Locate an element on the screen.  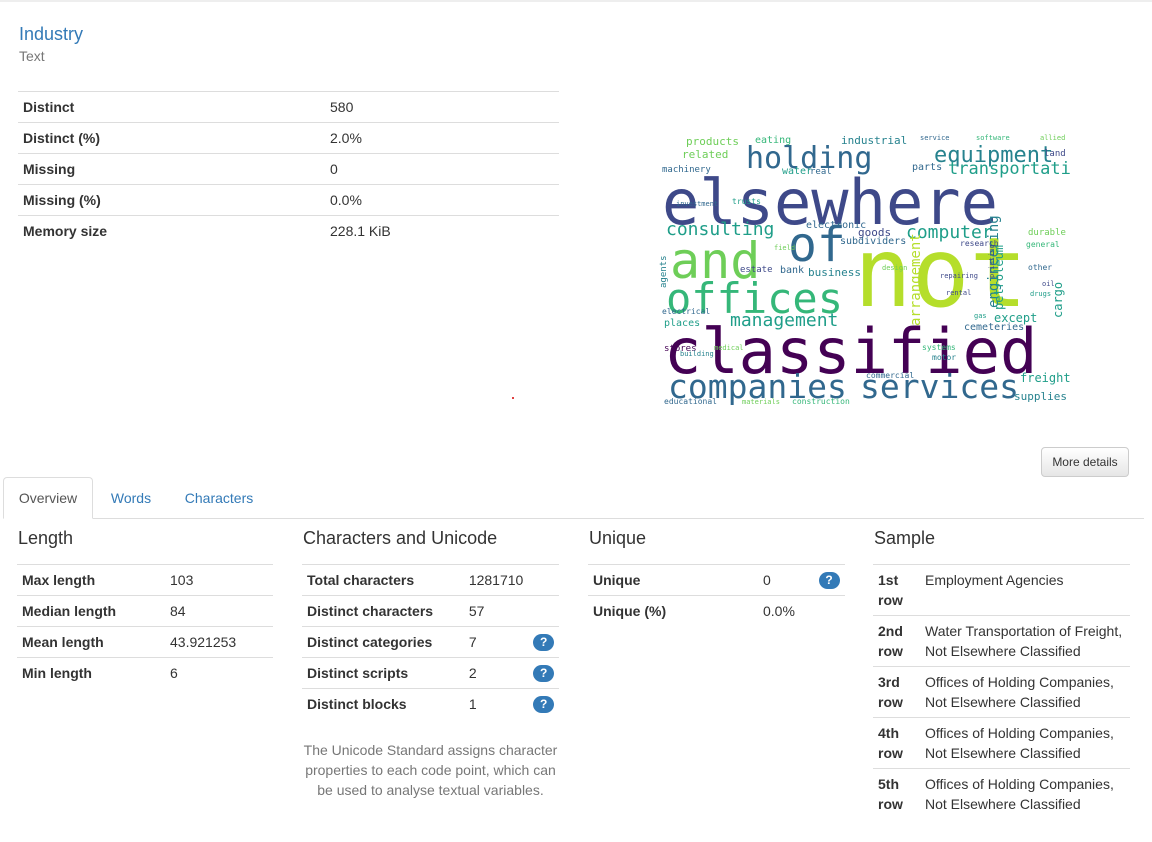
stat-label: Total characters is located at coordinates (383, 580).